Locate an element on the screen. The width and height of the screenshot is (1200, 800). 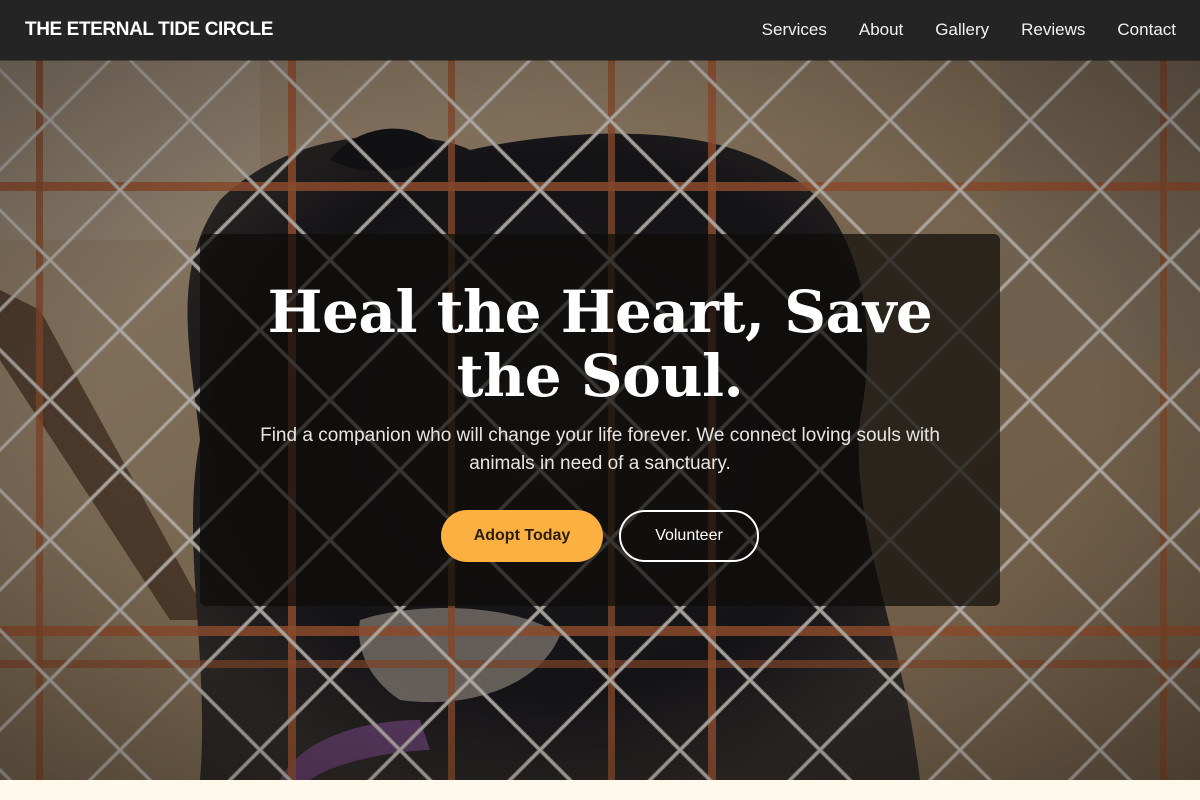
main-nav: Services About Gallery Reviews Contact is located at coordinates (953, 30).